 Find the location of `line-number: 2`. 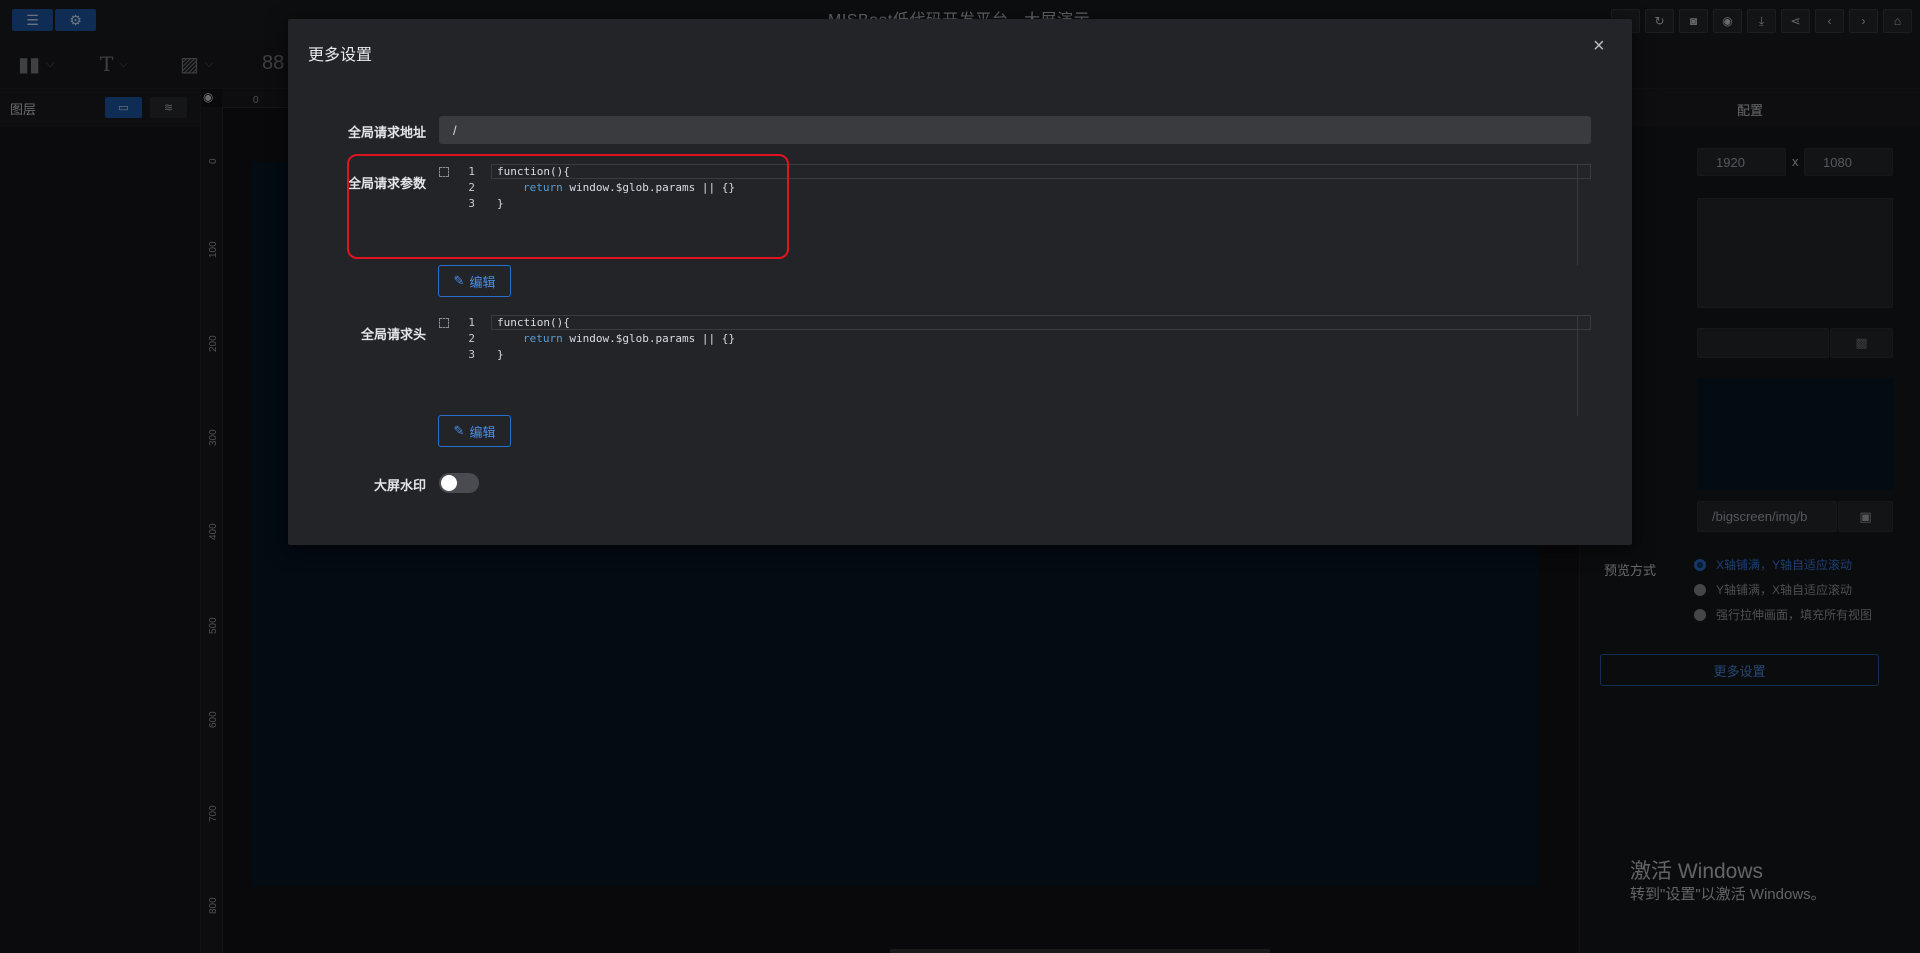

line-number: 2 is located at coordinates (471, 338).